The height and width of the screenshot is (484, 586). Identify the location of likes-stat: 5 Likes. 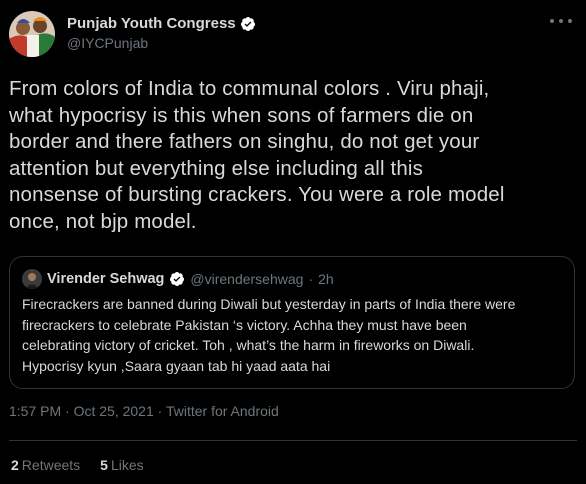
(121, 465).